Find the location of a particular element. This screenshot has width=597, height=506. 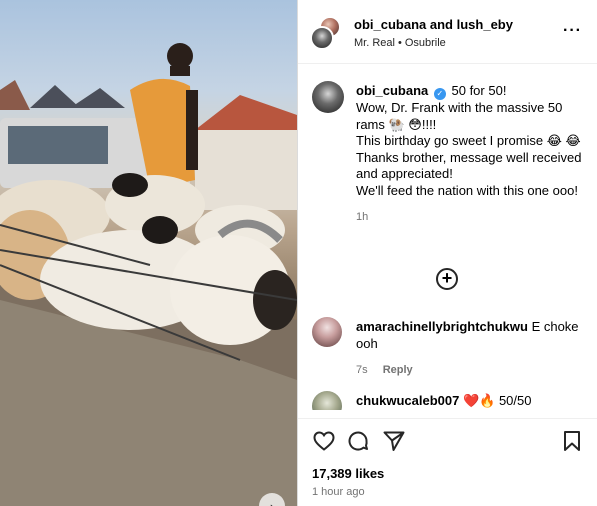

verified-badge-icon: ✓ is located at coordinates (439, 94).